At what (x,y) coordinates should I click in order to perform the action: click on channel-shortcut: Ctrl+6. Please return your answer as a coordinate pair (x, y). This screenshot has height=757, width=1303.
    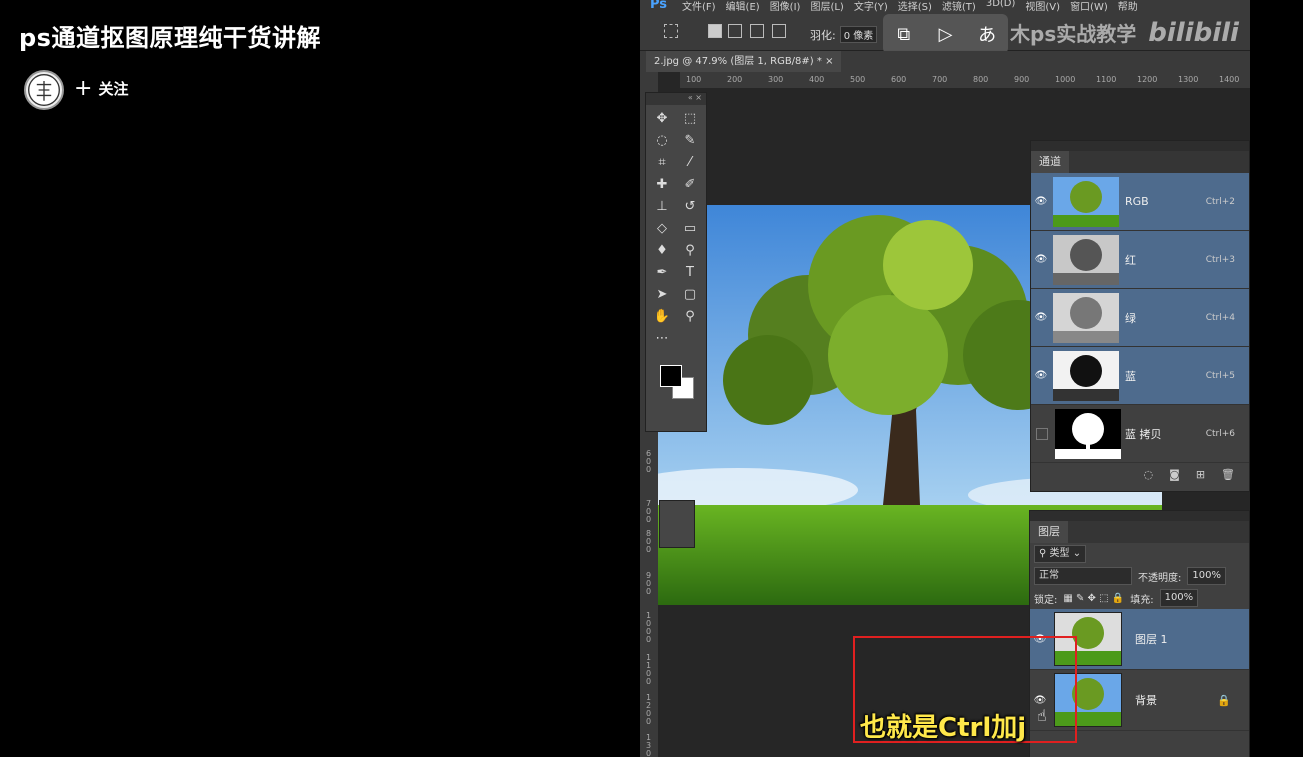
    Looking at the image, I should click on (1220, 433).